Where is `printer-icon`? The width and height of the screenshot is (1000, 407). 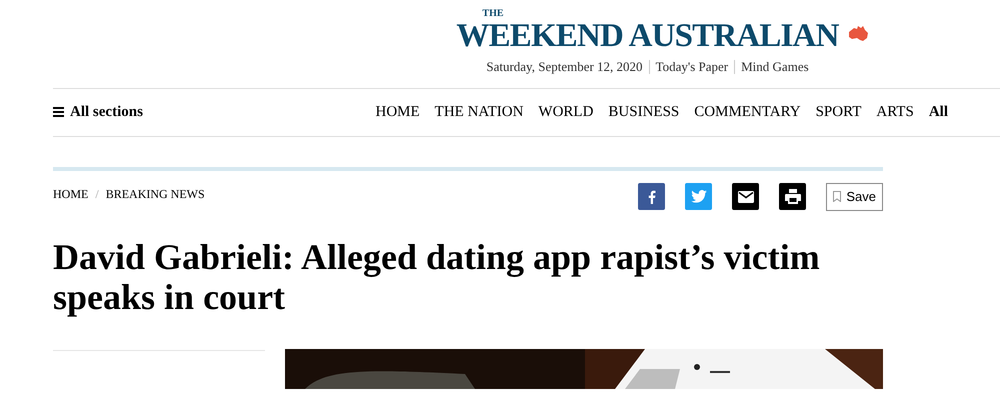
printer-icon is located at coordinates (792, 196).